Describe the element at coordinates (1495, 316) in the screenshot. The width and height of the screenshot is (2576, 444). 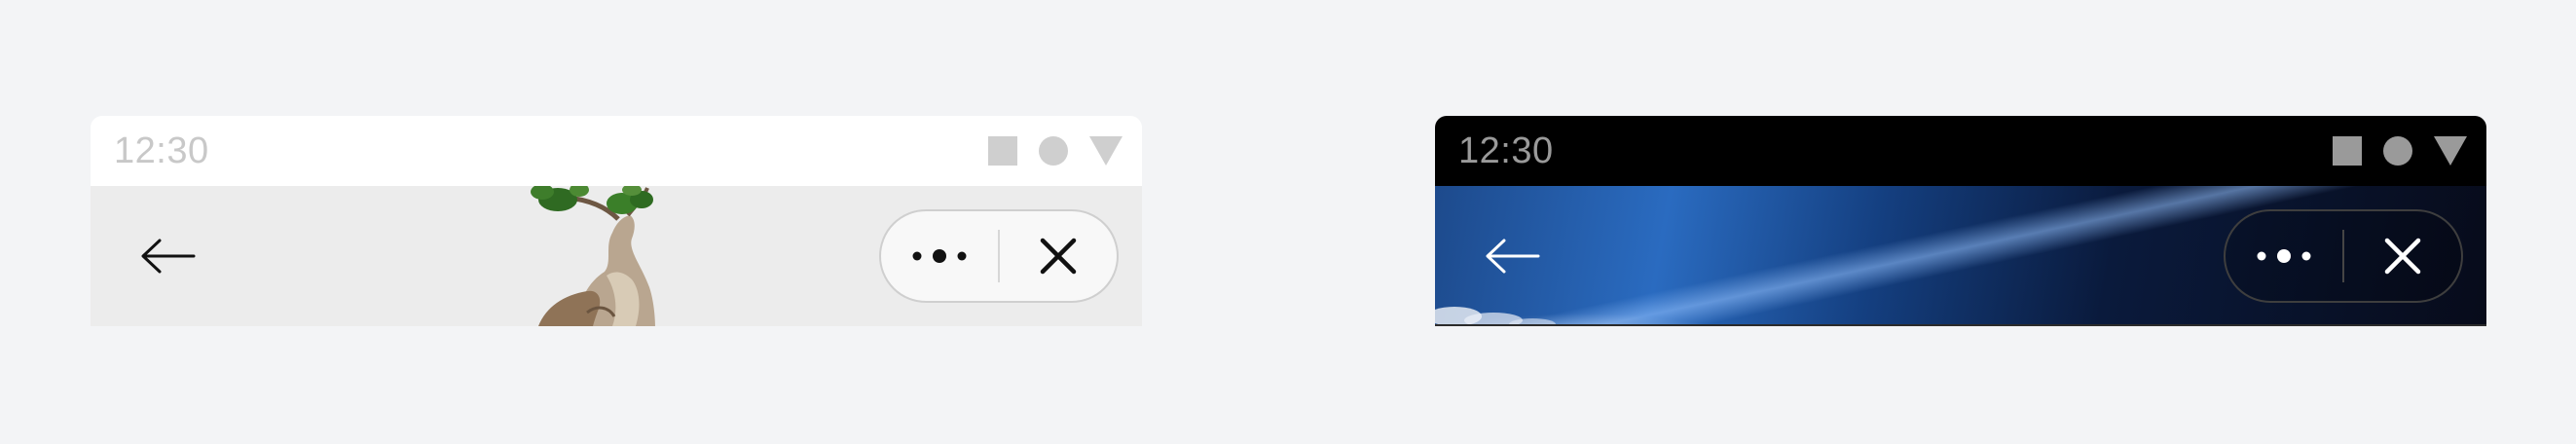
I see `earth-clouds-image` at that location.